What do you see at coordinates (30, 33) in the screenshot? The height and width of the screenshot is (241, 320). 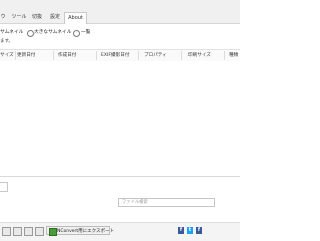 I see `radio-large-thumbnail` at bounding box center [30, 33].